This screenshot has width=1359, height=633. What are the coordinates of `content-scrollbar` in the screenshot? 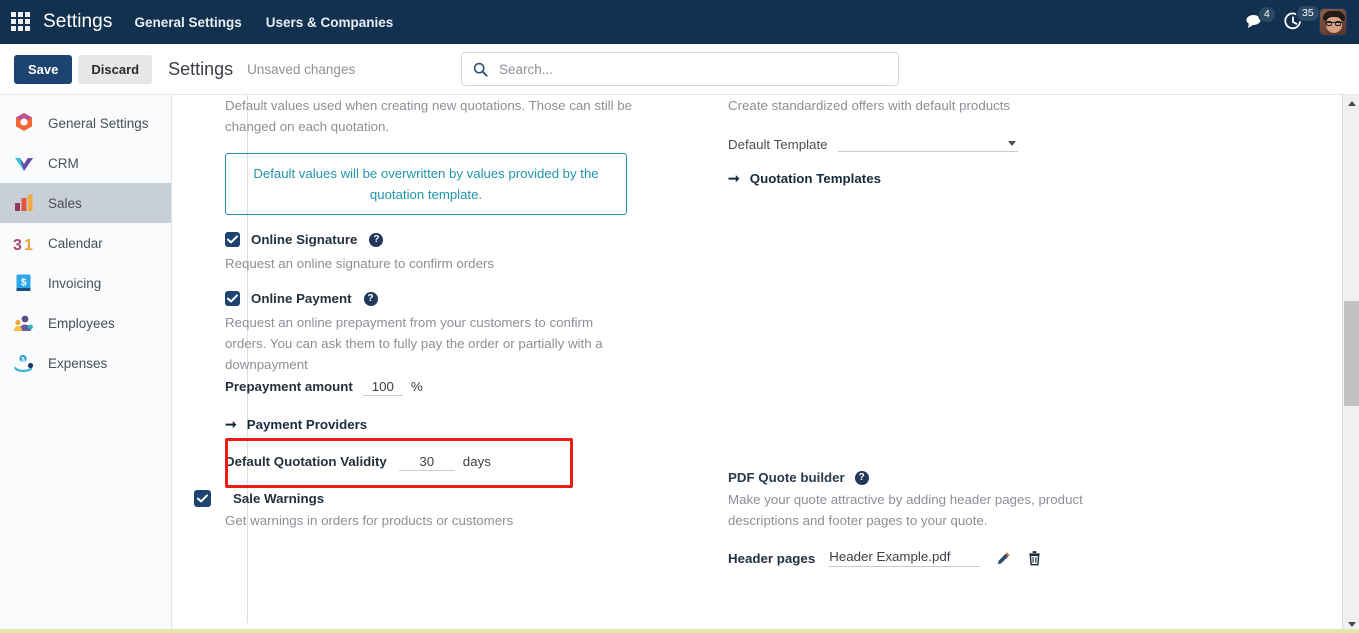 It's located at (1350, 364).